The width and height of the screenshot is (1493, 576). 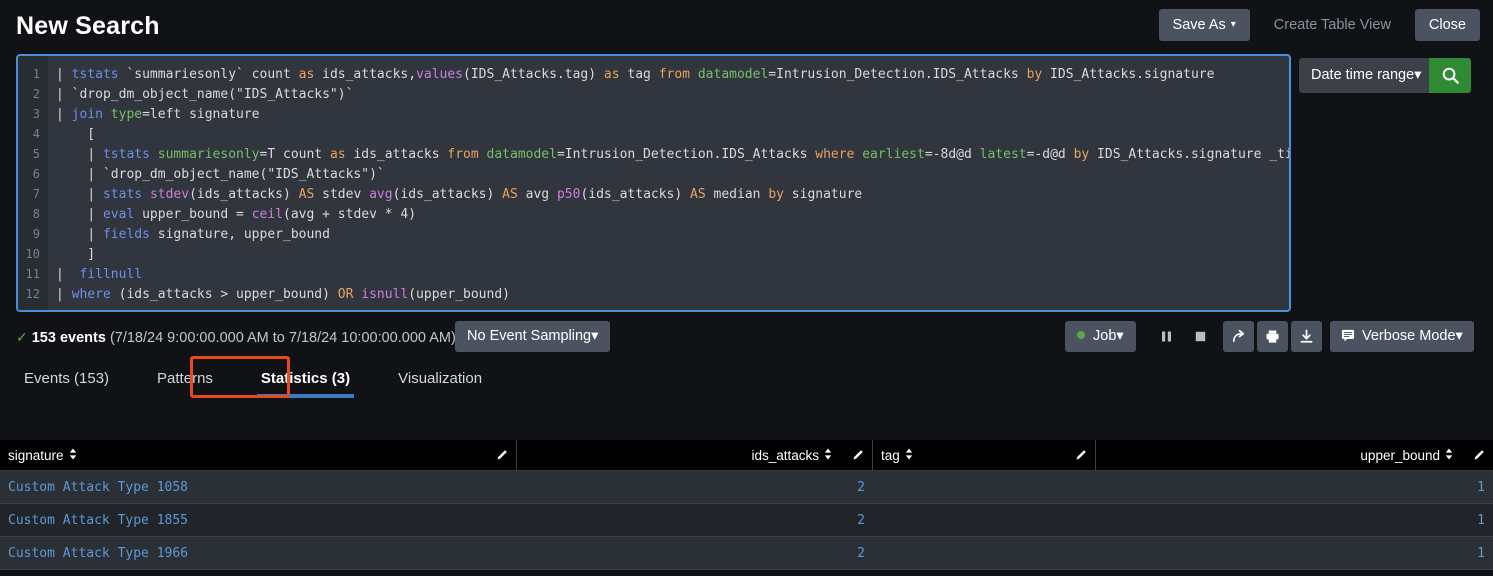 I want to click on download-icon, so click(x=1306, y=336).